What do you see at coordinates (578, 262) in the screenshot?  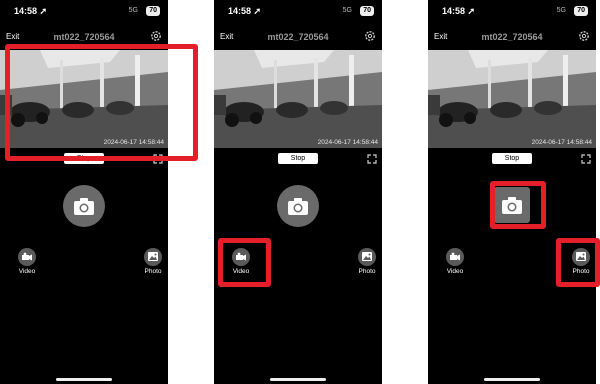 I see `highlight-photo-button` at bounding box center [578, 262].